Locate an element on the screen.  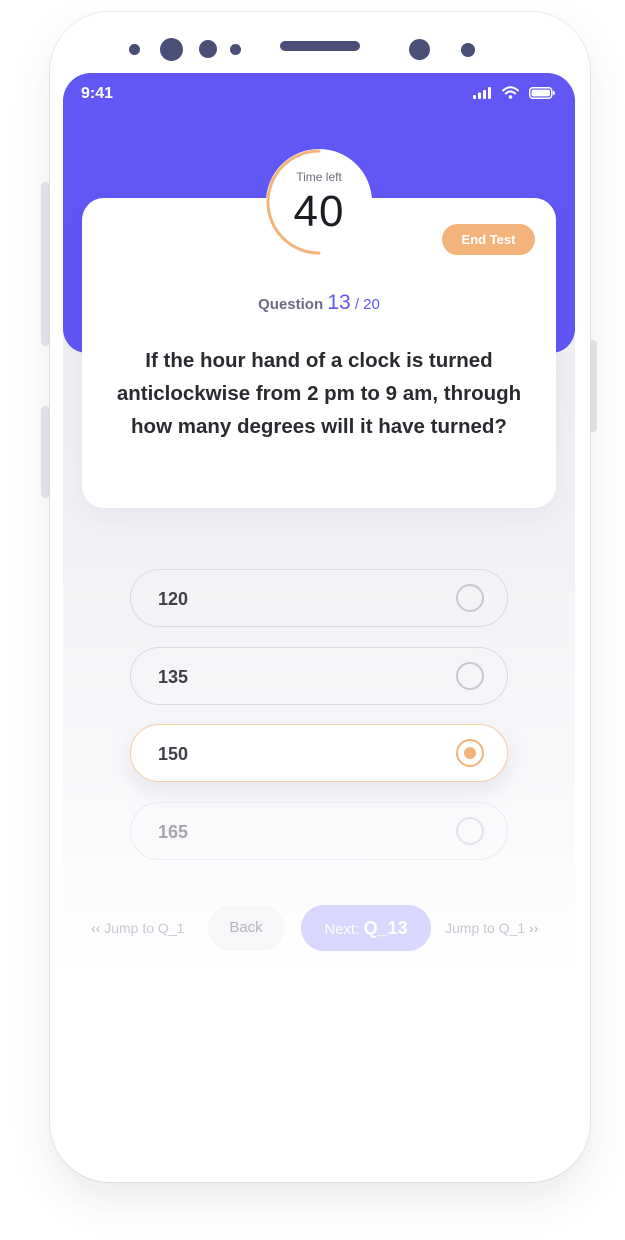
status-bar: 9:41 is located at coordinates (319, 95).